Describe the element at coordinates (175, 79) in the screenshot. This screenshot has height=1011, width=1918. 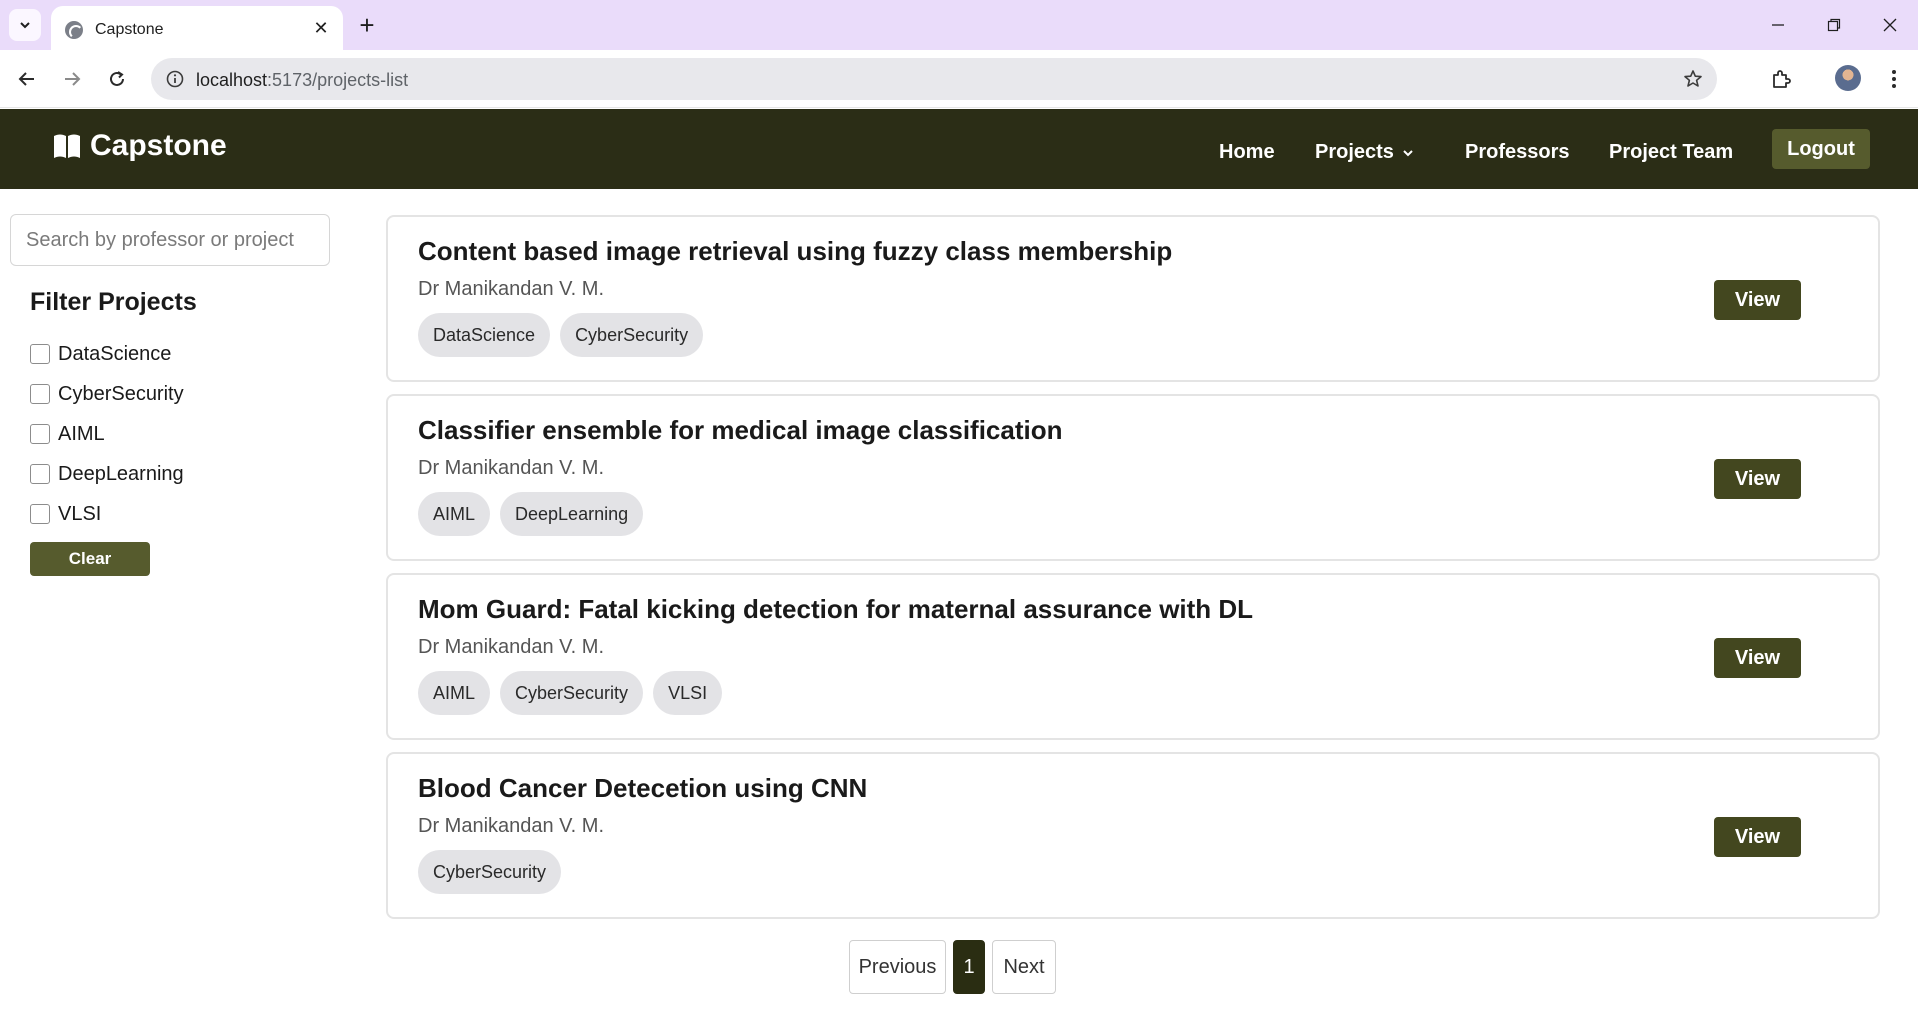
I see `site-info-icon` at that location.